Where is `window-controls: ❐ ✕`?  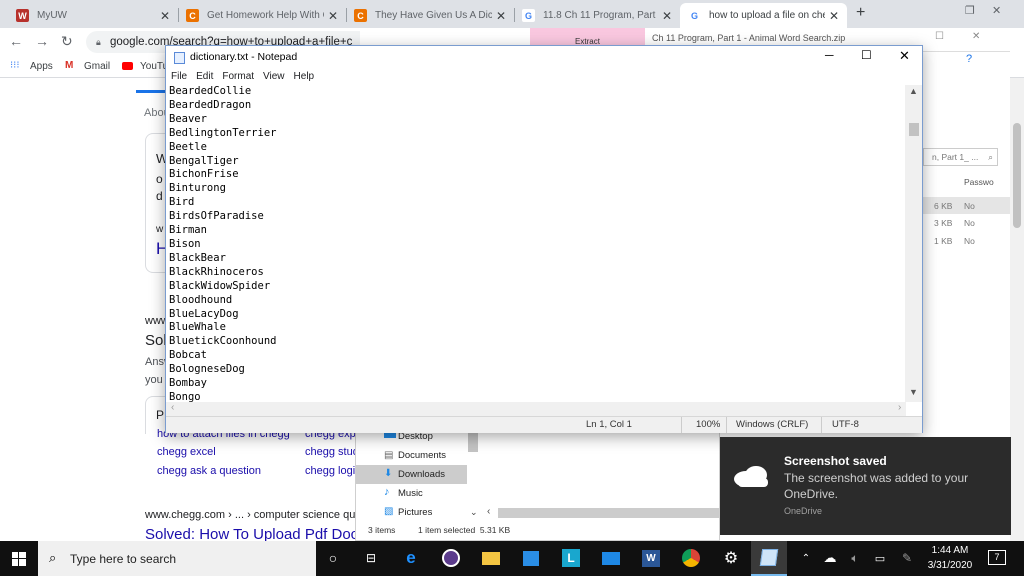
window-controls: ❐ ✕ is located at coordinates (978, 13).